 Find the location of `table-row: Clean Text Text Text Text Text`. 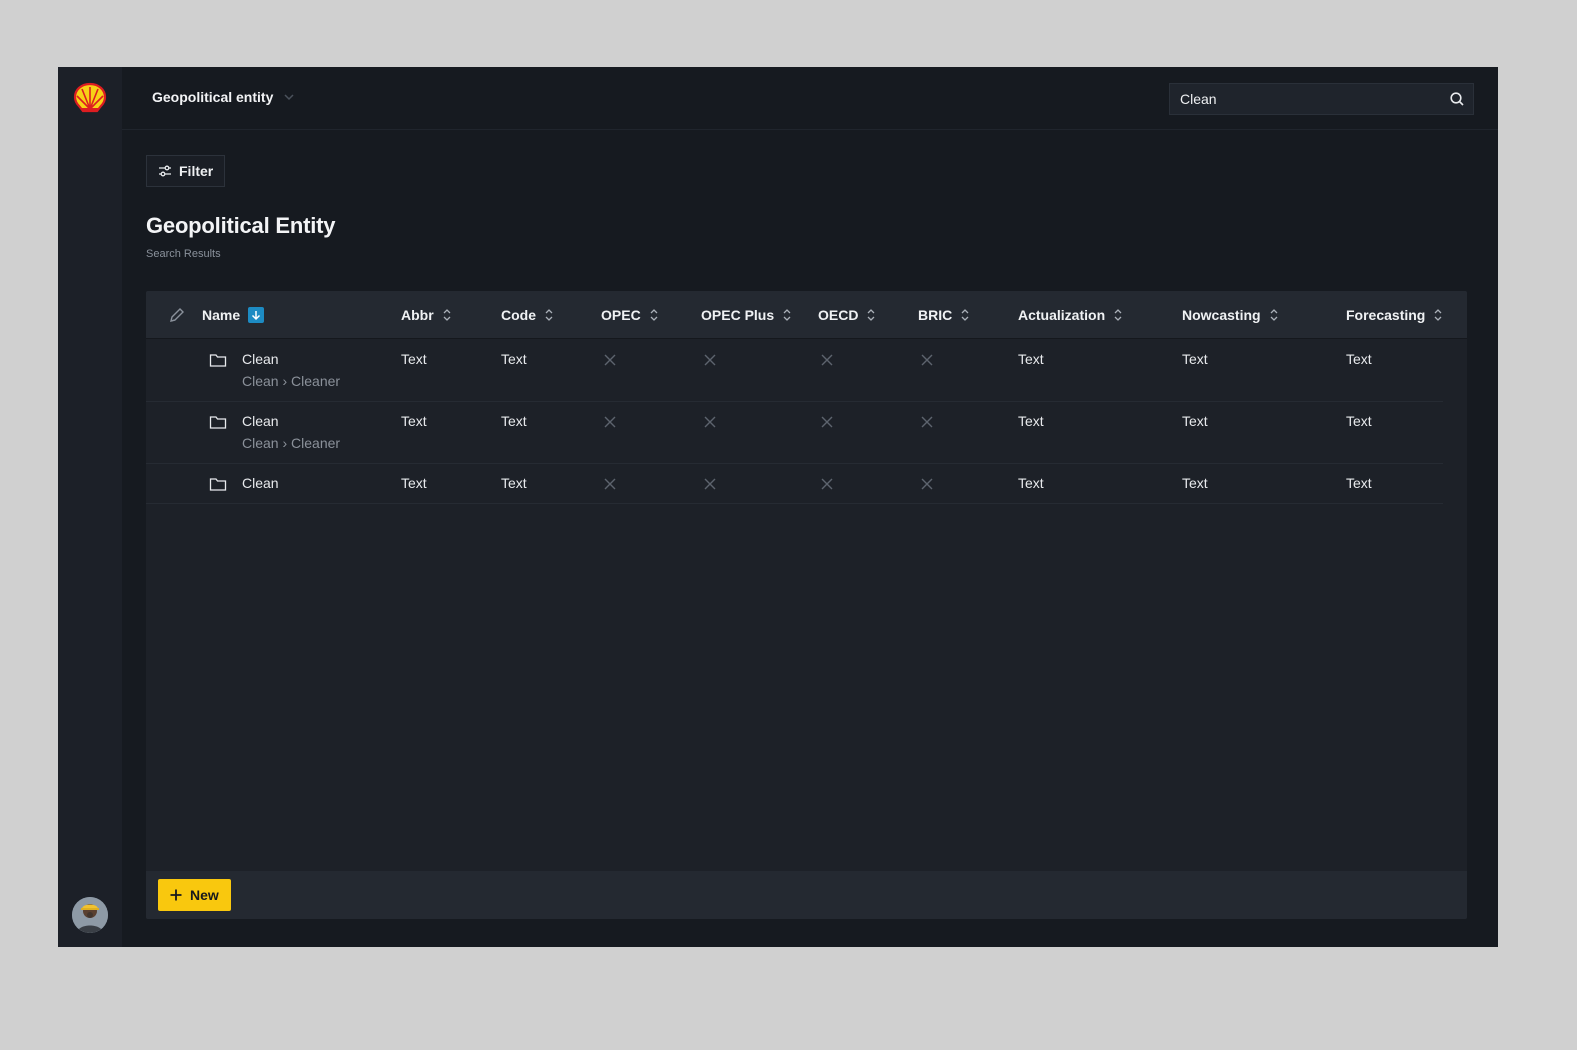

table-row: Clean Text Text Text Text Text is located at coordinates (794, 484).